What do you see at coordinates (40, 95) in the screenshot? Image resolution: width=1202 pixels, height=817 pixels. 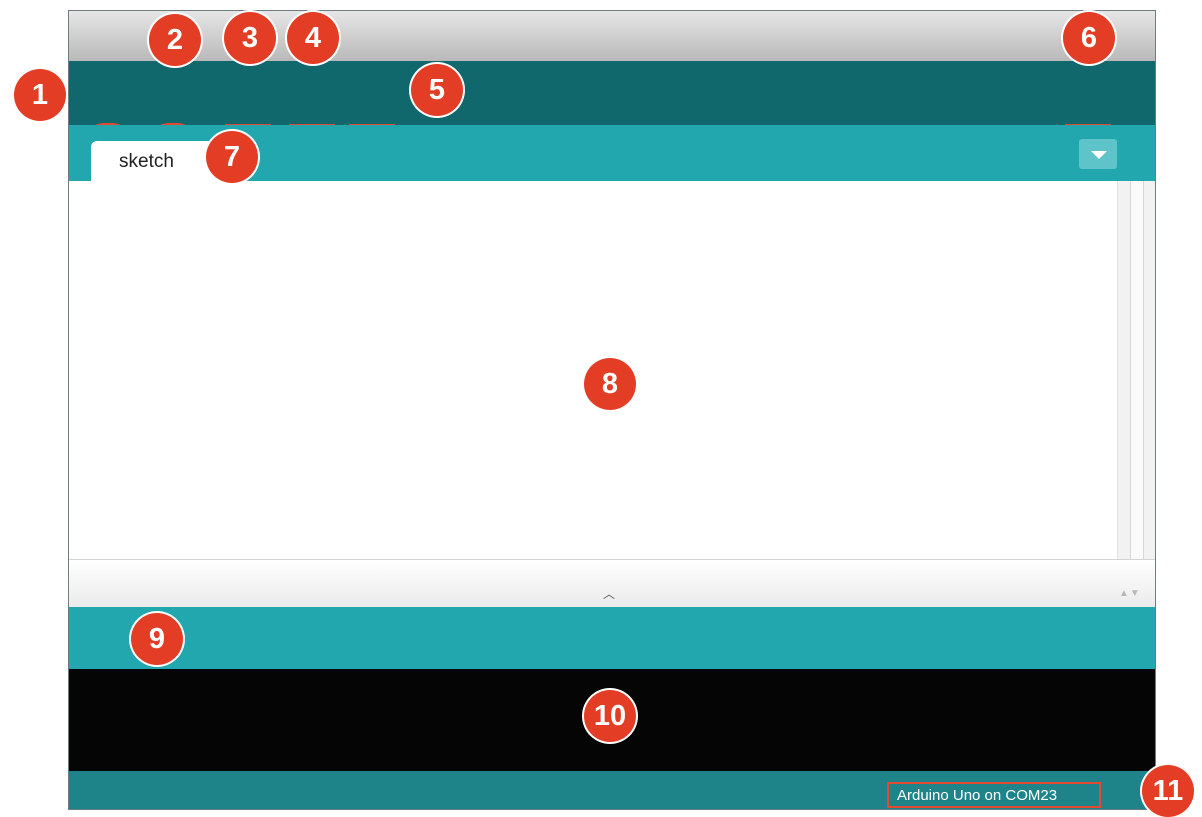 I see `callout-marker: 1` at bounding box center [40, 95].